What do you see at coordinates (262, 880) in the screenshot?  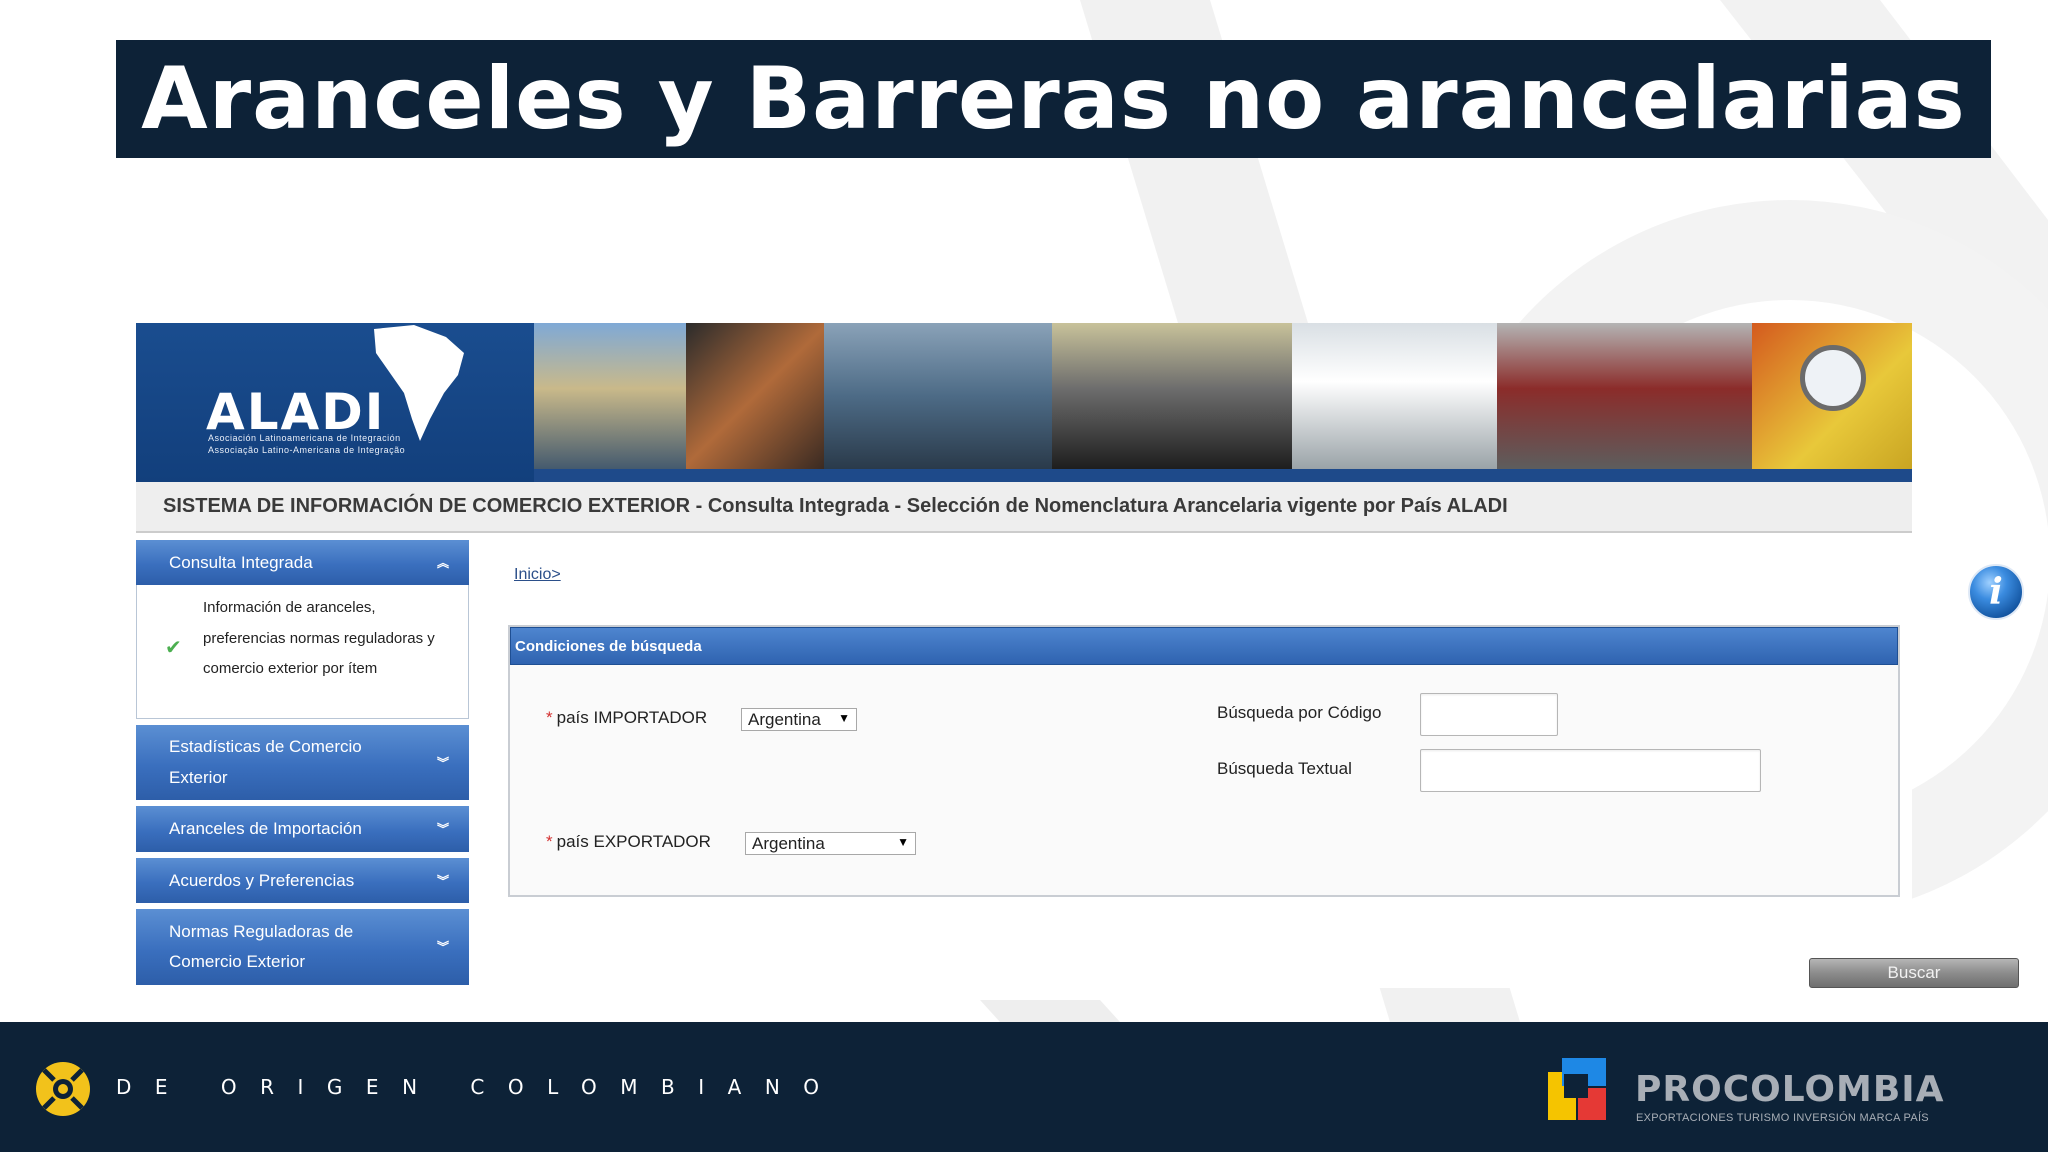 I see `menu-item-label: Acuerdos y Preferencias` at bounding box center [262, 880].